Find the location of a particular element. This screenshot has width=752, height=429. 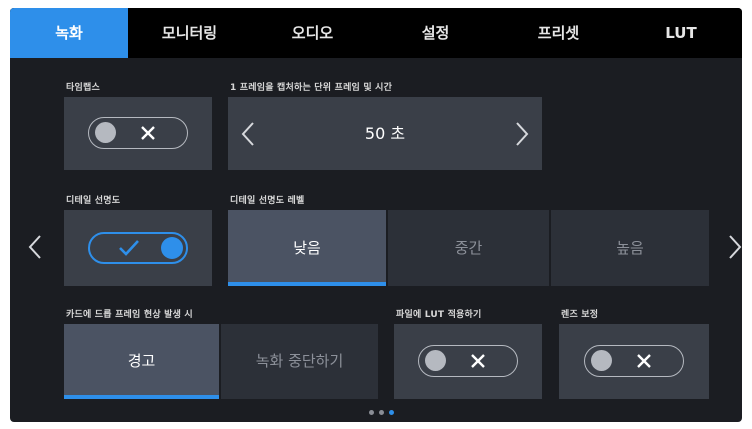

apply-lut-label: 파일에 LUT 적용하기 is located at coordinates (439, 315).